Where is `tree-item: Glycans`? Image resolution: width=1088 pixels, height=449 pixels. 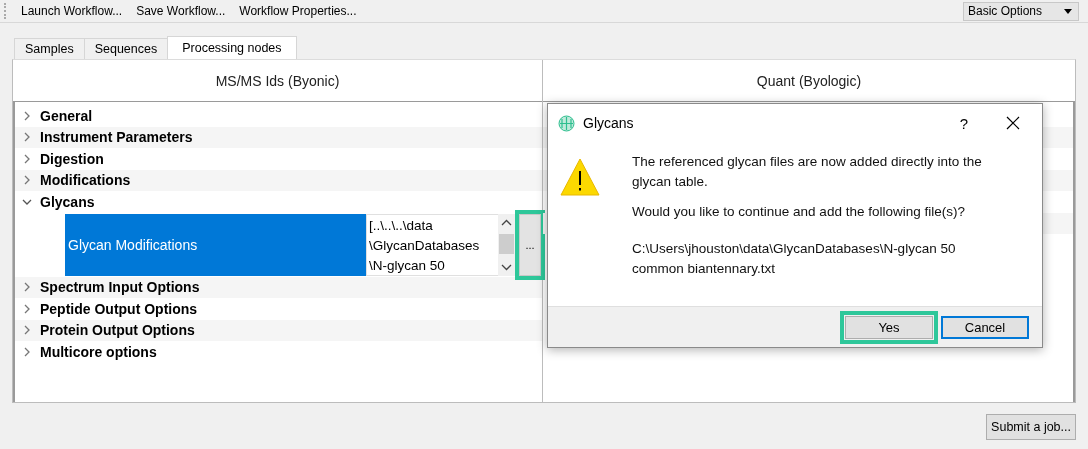 tree-item: Glycans is located at coordinates (67, 201).